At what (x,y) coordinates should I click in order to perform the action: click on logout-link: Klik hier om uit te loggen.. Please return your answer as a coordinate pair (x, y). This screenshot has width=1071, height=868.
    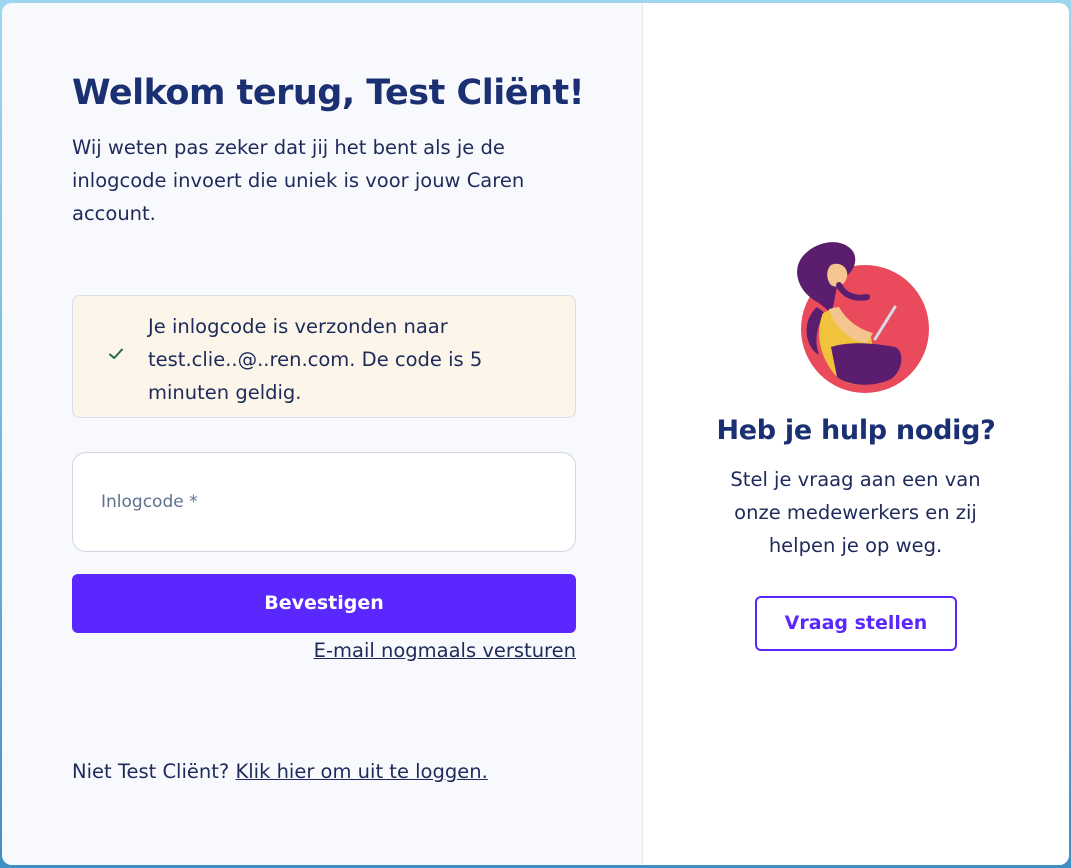
    Looking at the image, I should click on (361, 771).